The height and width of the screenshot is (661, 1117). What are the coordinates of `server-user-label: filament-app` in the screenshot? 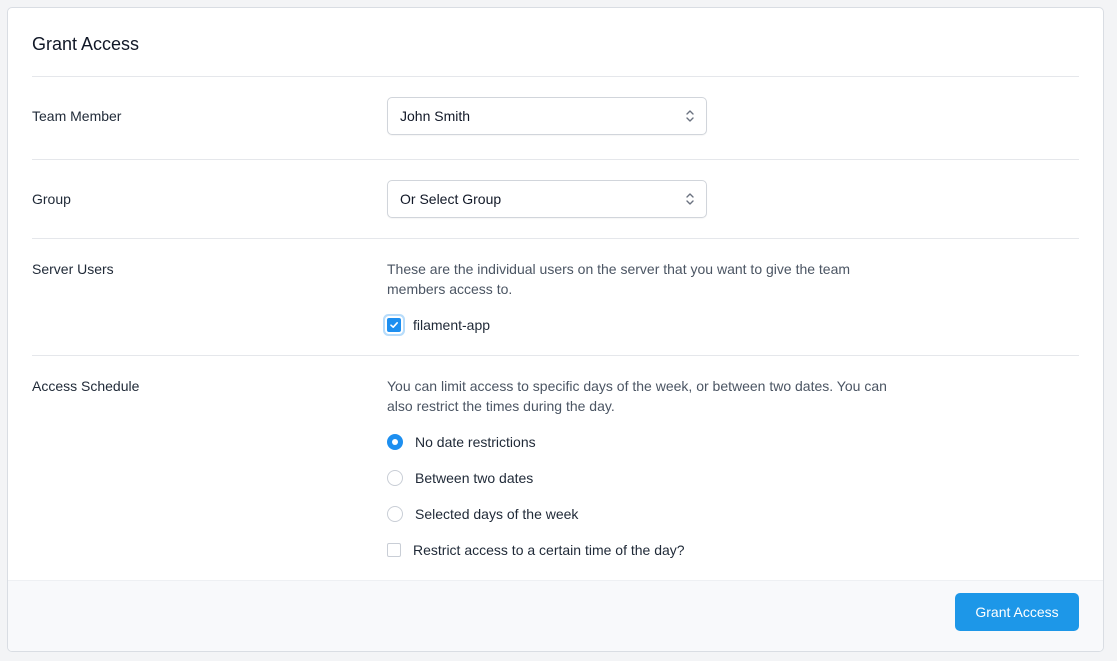 It's located at (452, 325).